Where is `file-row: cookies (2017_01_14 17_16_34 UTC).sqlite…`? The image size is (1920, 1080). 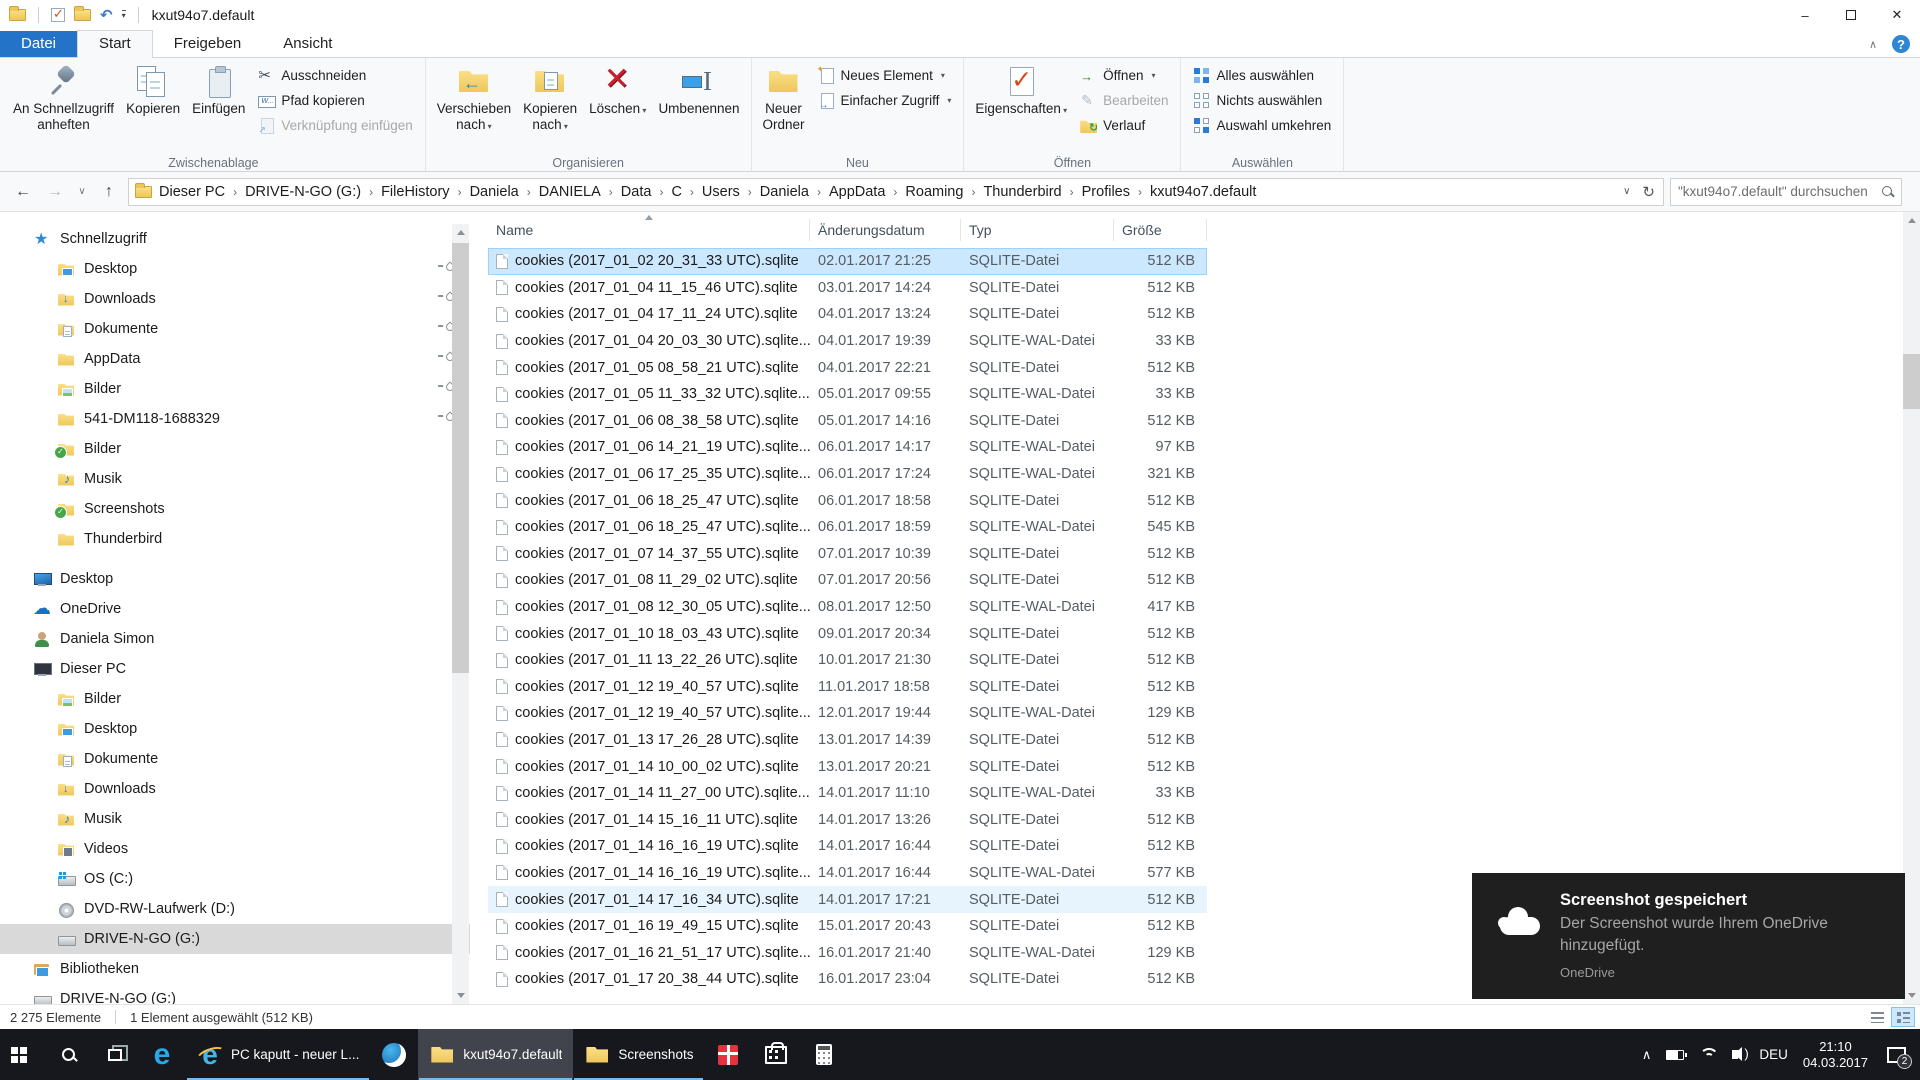
file-row: cookies (2017_01_14 17_16_34 UTC).sqlite… is located at coordinates (847, 899).